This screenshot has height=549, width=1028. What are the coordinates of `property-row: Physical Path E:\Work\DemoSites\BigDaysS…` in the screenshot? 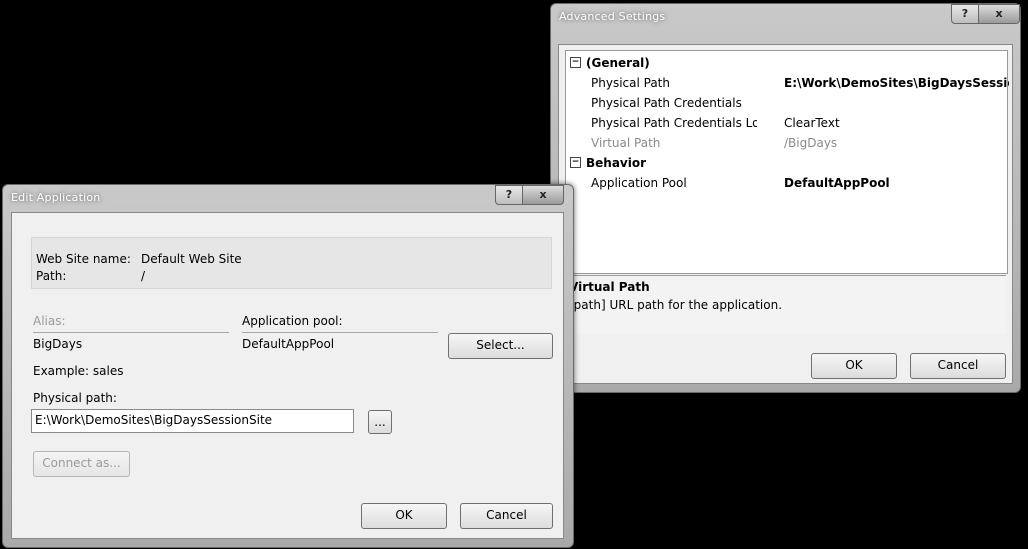 It's located at (787, 83).